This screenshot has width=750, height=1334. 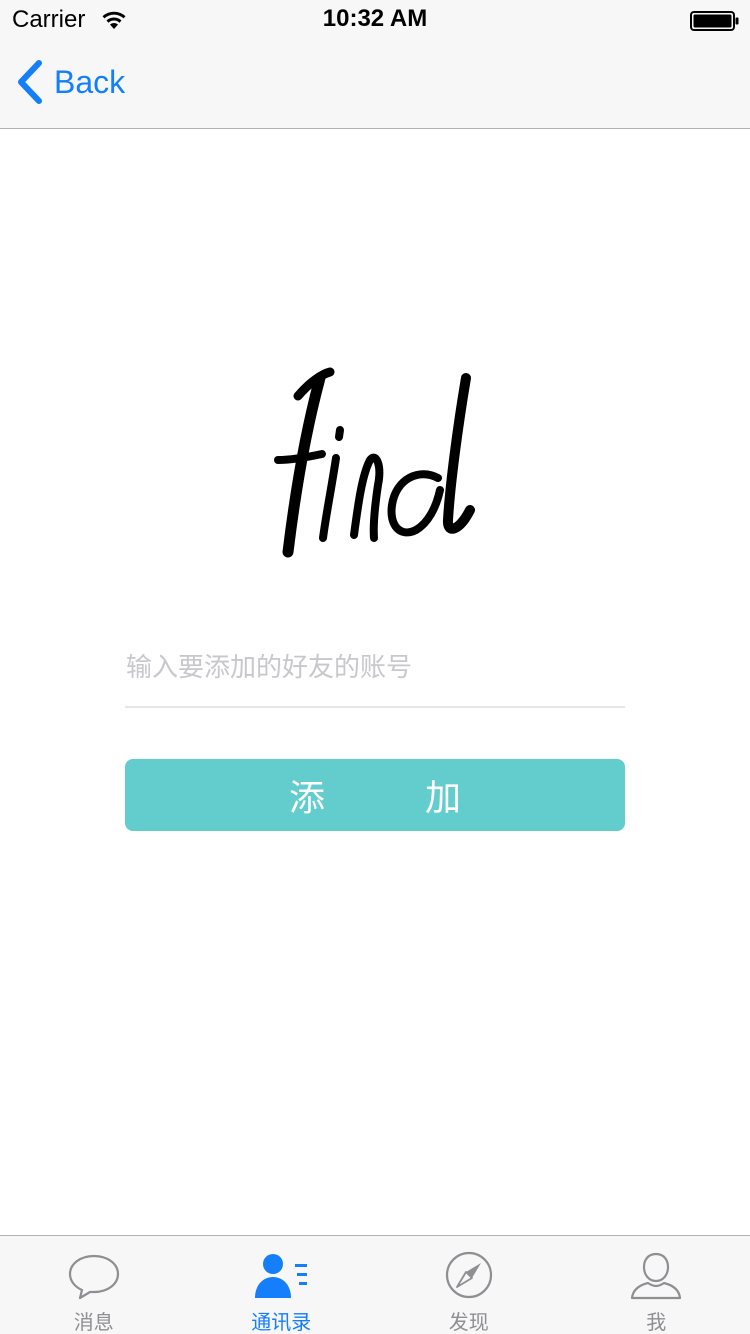 I want to click on tab-bar: 消息 通讯录 发现 我, so click(x=375, y=1284).